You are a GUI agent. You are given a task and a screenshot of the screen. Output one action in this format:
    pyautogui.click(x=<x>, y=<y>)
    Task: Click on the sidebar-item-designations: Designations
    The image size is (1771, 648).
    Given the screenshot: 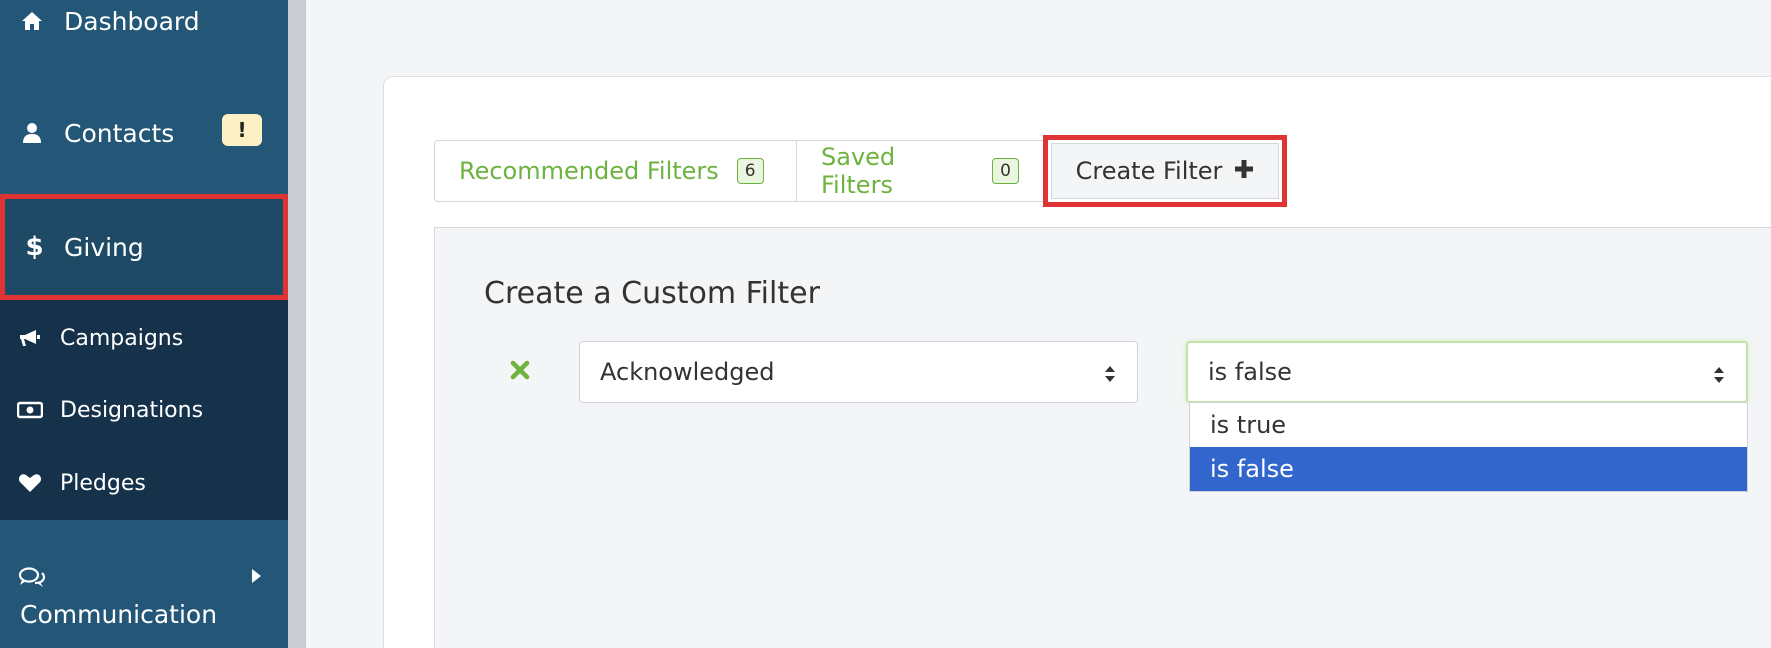 What is the action you would take?
    pyautogui.click(x=144, y=410)
    